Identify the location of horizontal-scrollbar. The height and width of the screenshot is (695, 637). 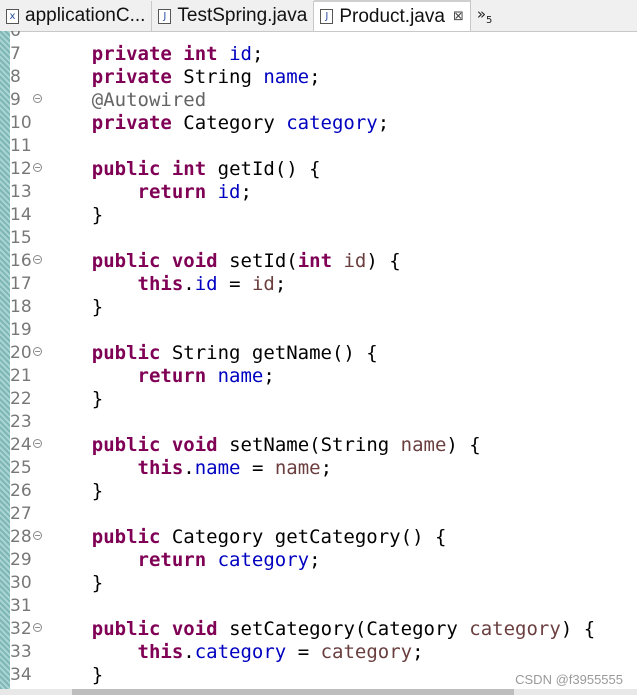
(318, 692).